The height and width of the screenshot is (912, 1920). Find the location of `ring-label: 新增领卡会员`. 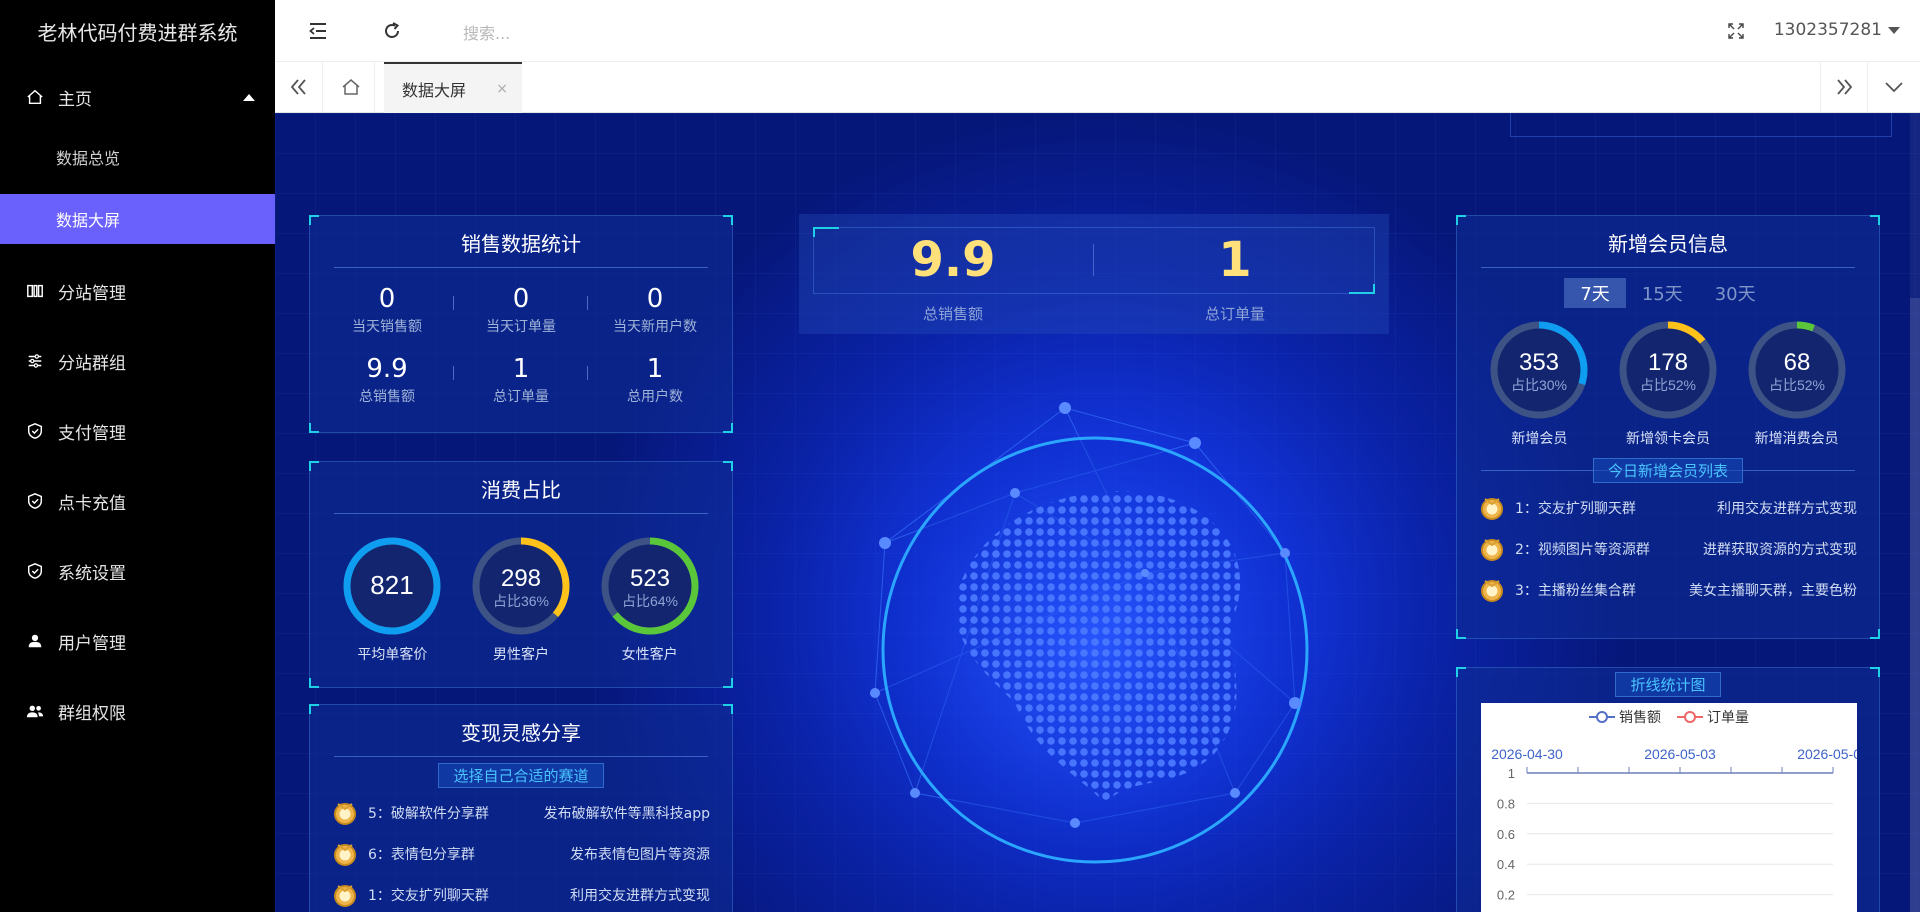

ring-label: 新增领卡会员 is located at coordinates (1667, 439).